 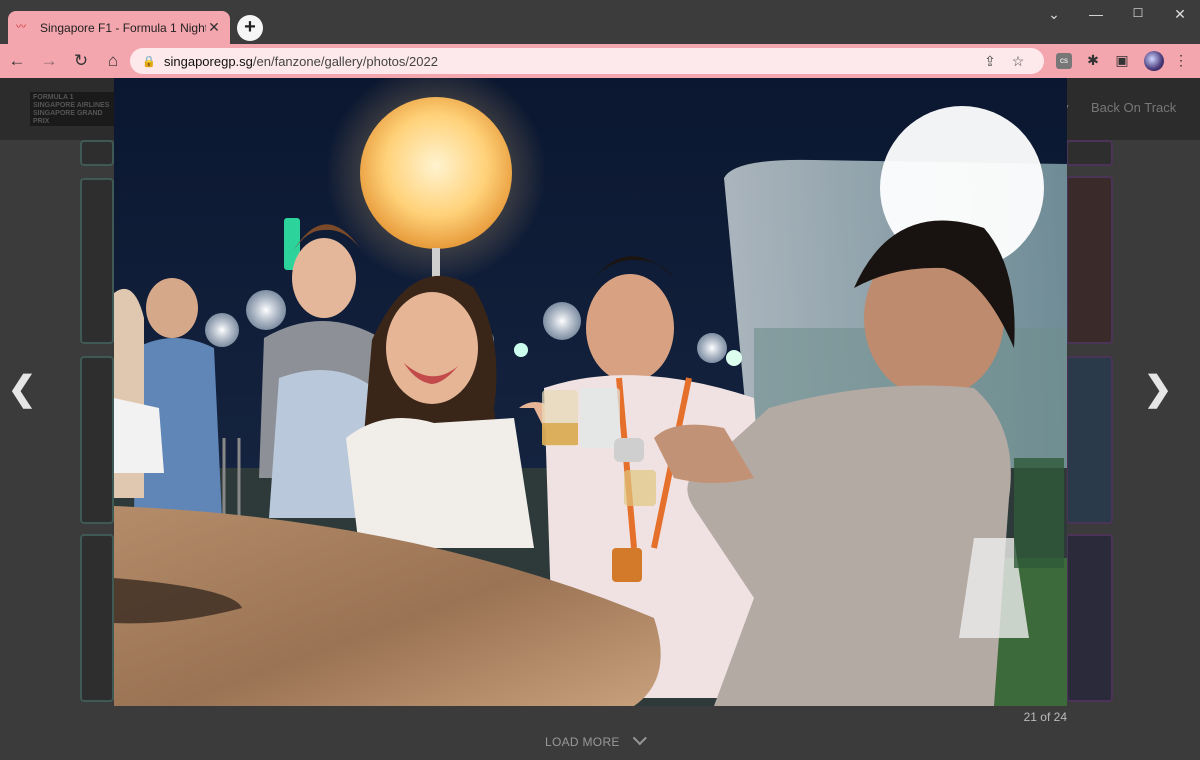 I want to click on tab-close-icon: ✕, so click(x=214, y=27).